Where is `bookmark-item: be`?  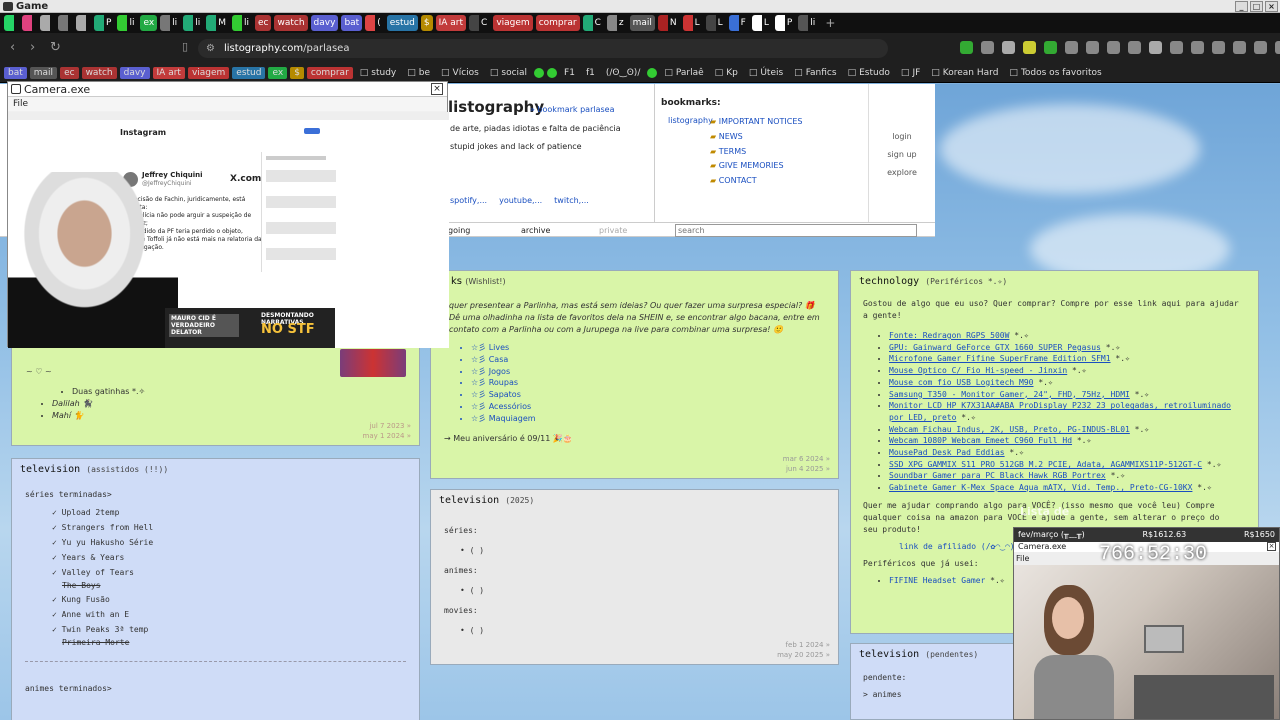
bookmark-item: be is located at coordinates (418, 73).